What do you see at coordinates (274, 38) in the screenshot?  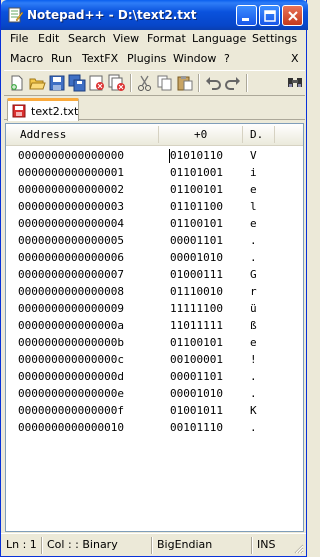 I see `menu-settings: Settings` at bounding box center [274, 38].